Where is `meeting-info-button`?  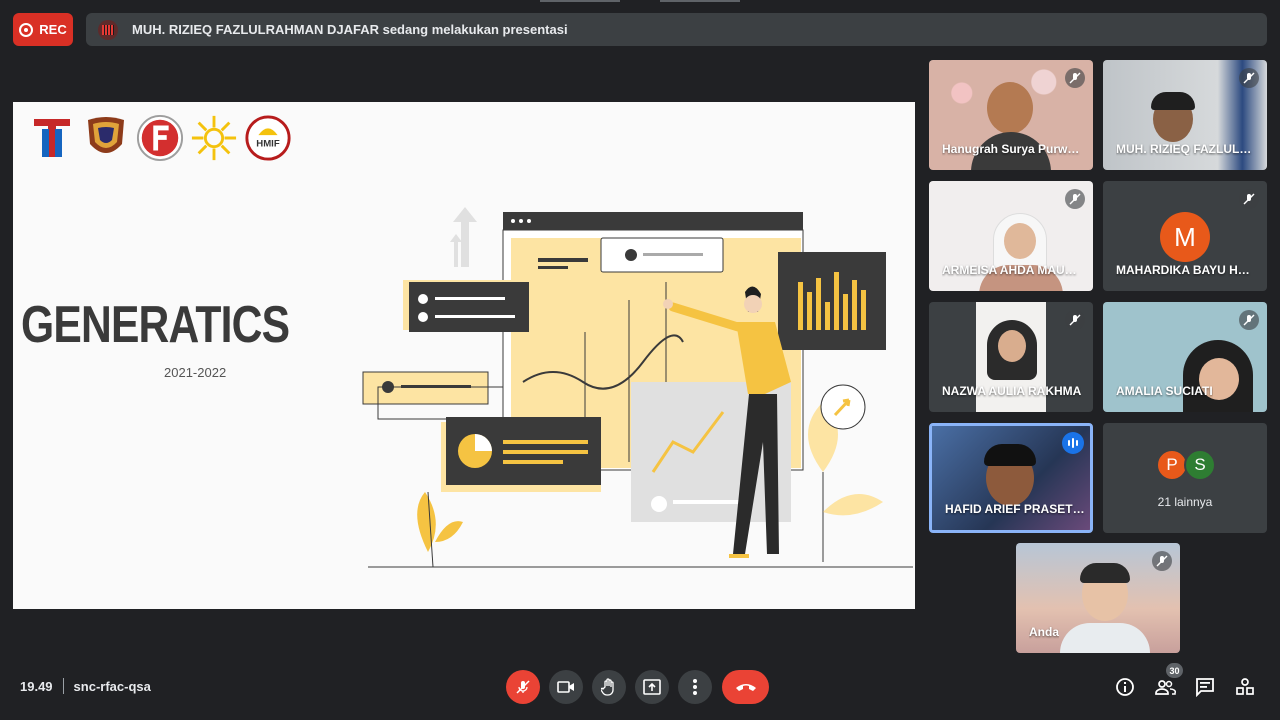 meeting-info-button is located at coordinates (1125, 687).